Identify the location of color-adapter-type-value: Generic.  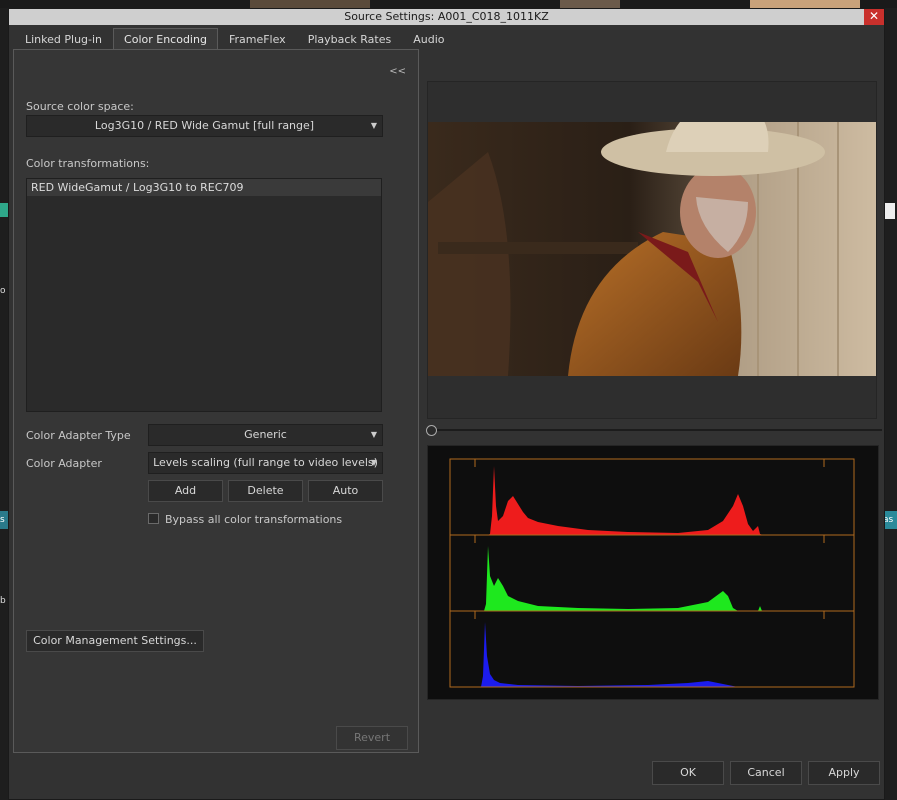
(265, 434).